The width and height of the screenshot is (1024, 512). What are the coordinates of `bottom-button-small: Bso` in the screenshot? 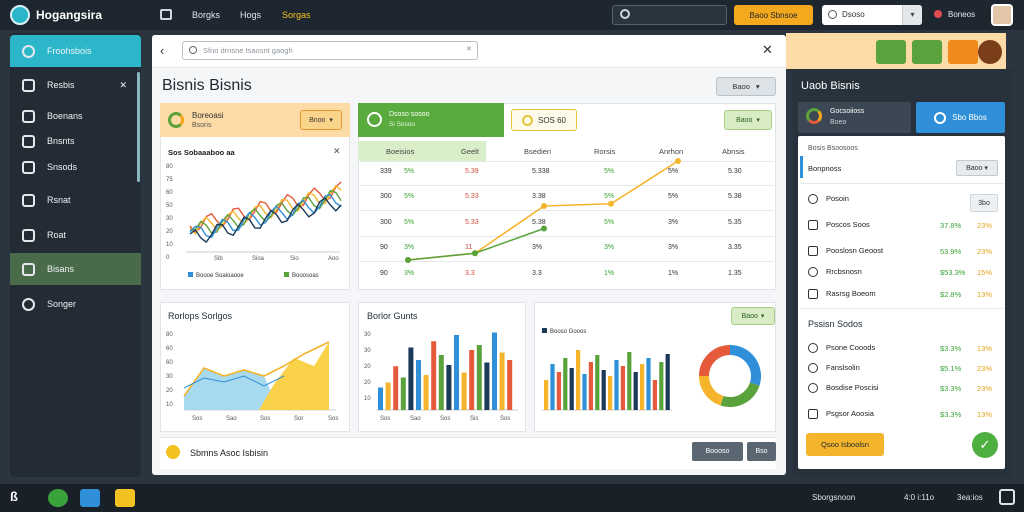 It's located at (761, 451).